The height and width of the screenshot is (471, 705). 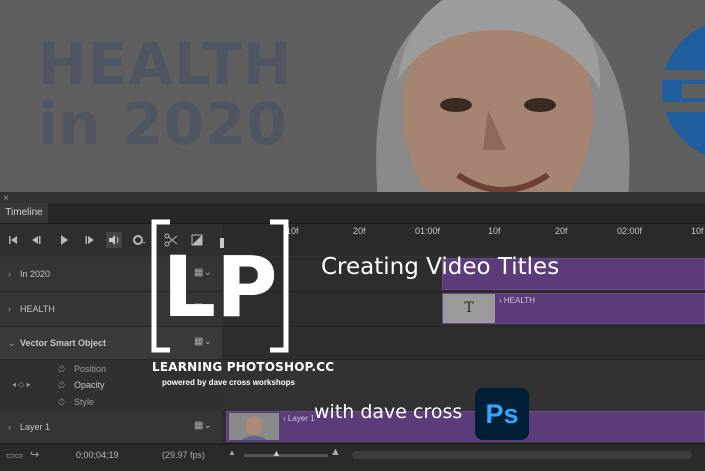 I want to click on globe-logo-fragment, so click(x=683, y=90).